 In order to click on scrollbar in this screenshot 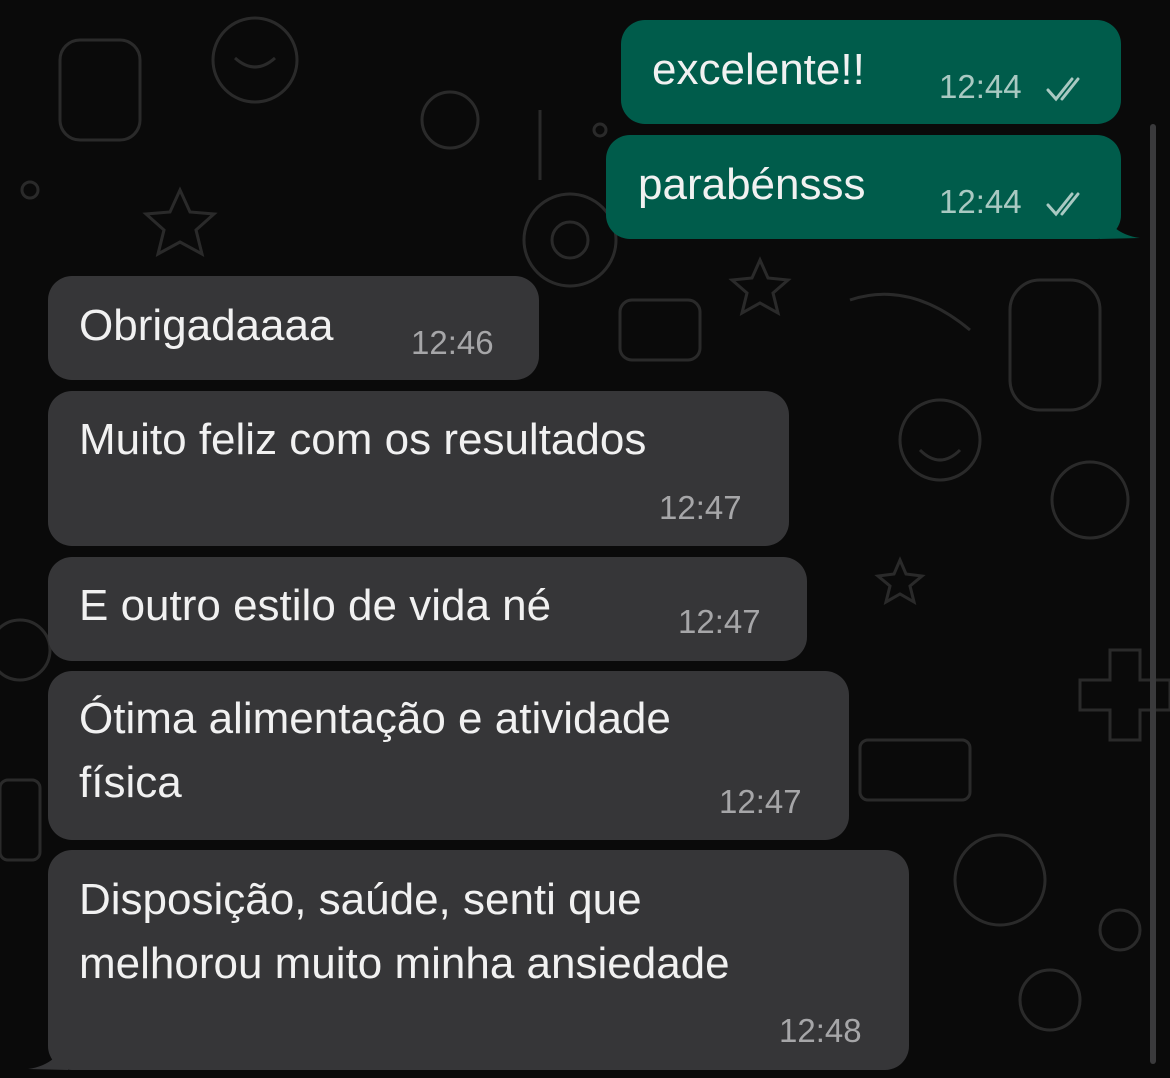, I will do `click(1153, 594)`.